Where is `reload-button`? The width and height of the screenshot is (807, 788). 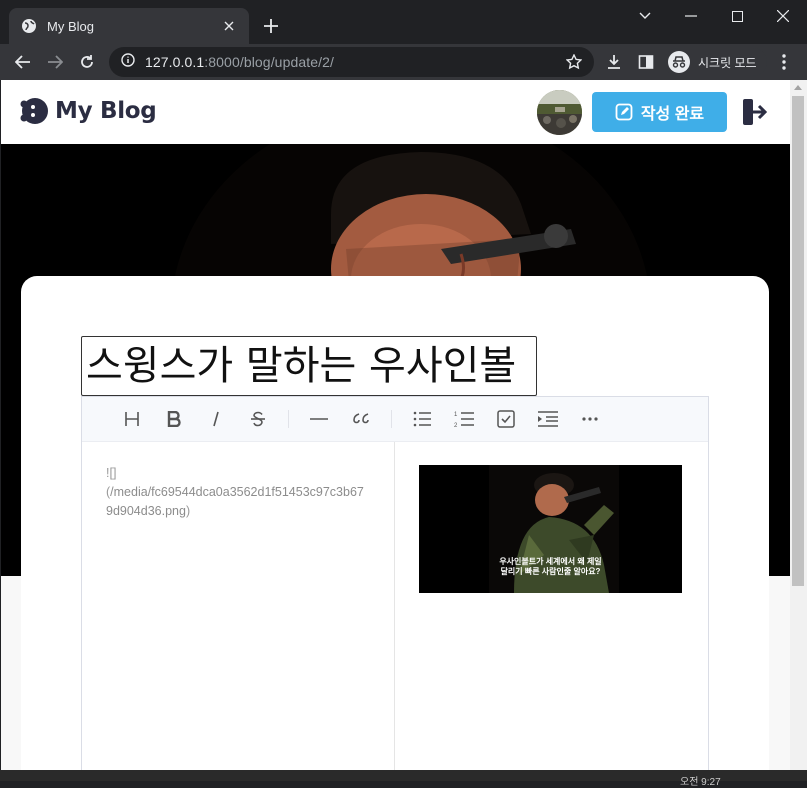
reload-button is located at coordinates (87, 62).